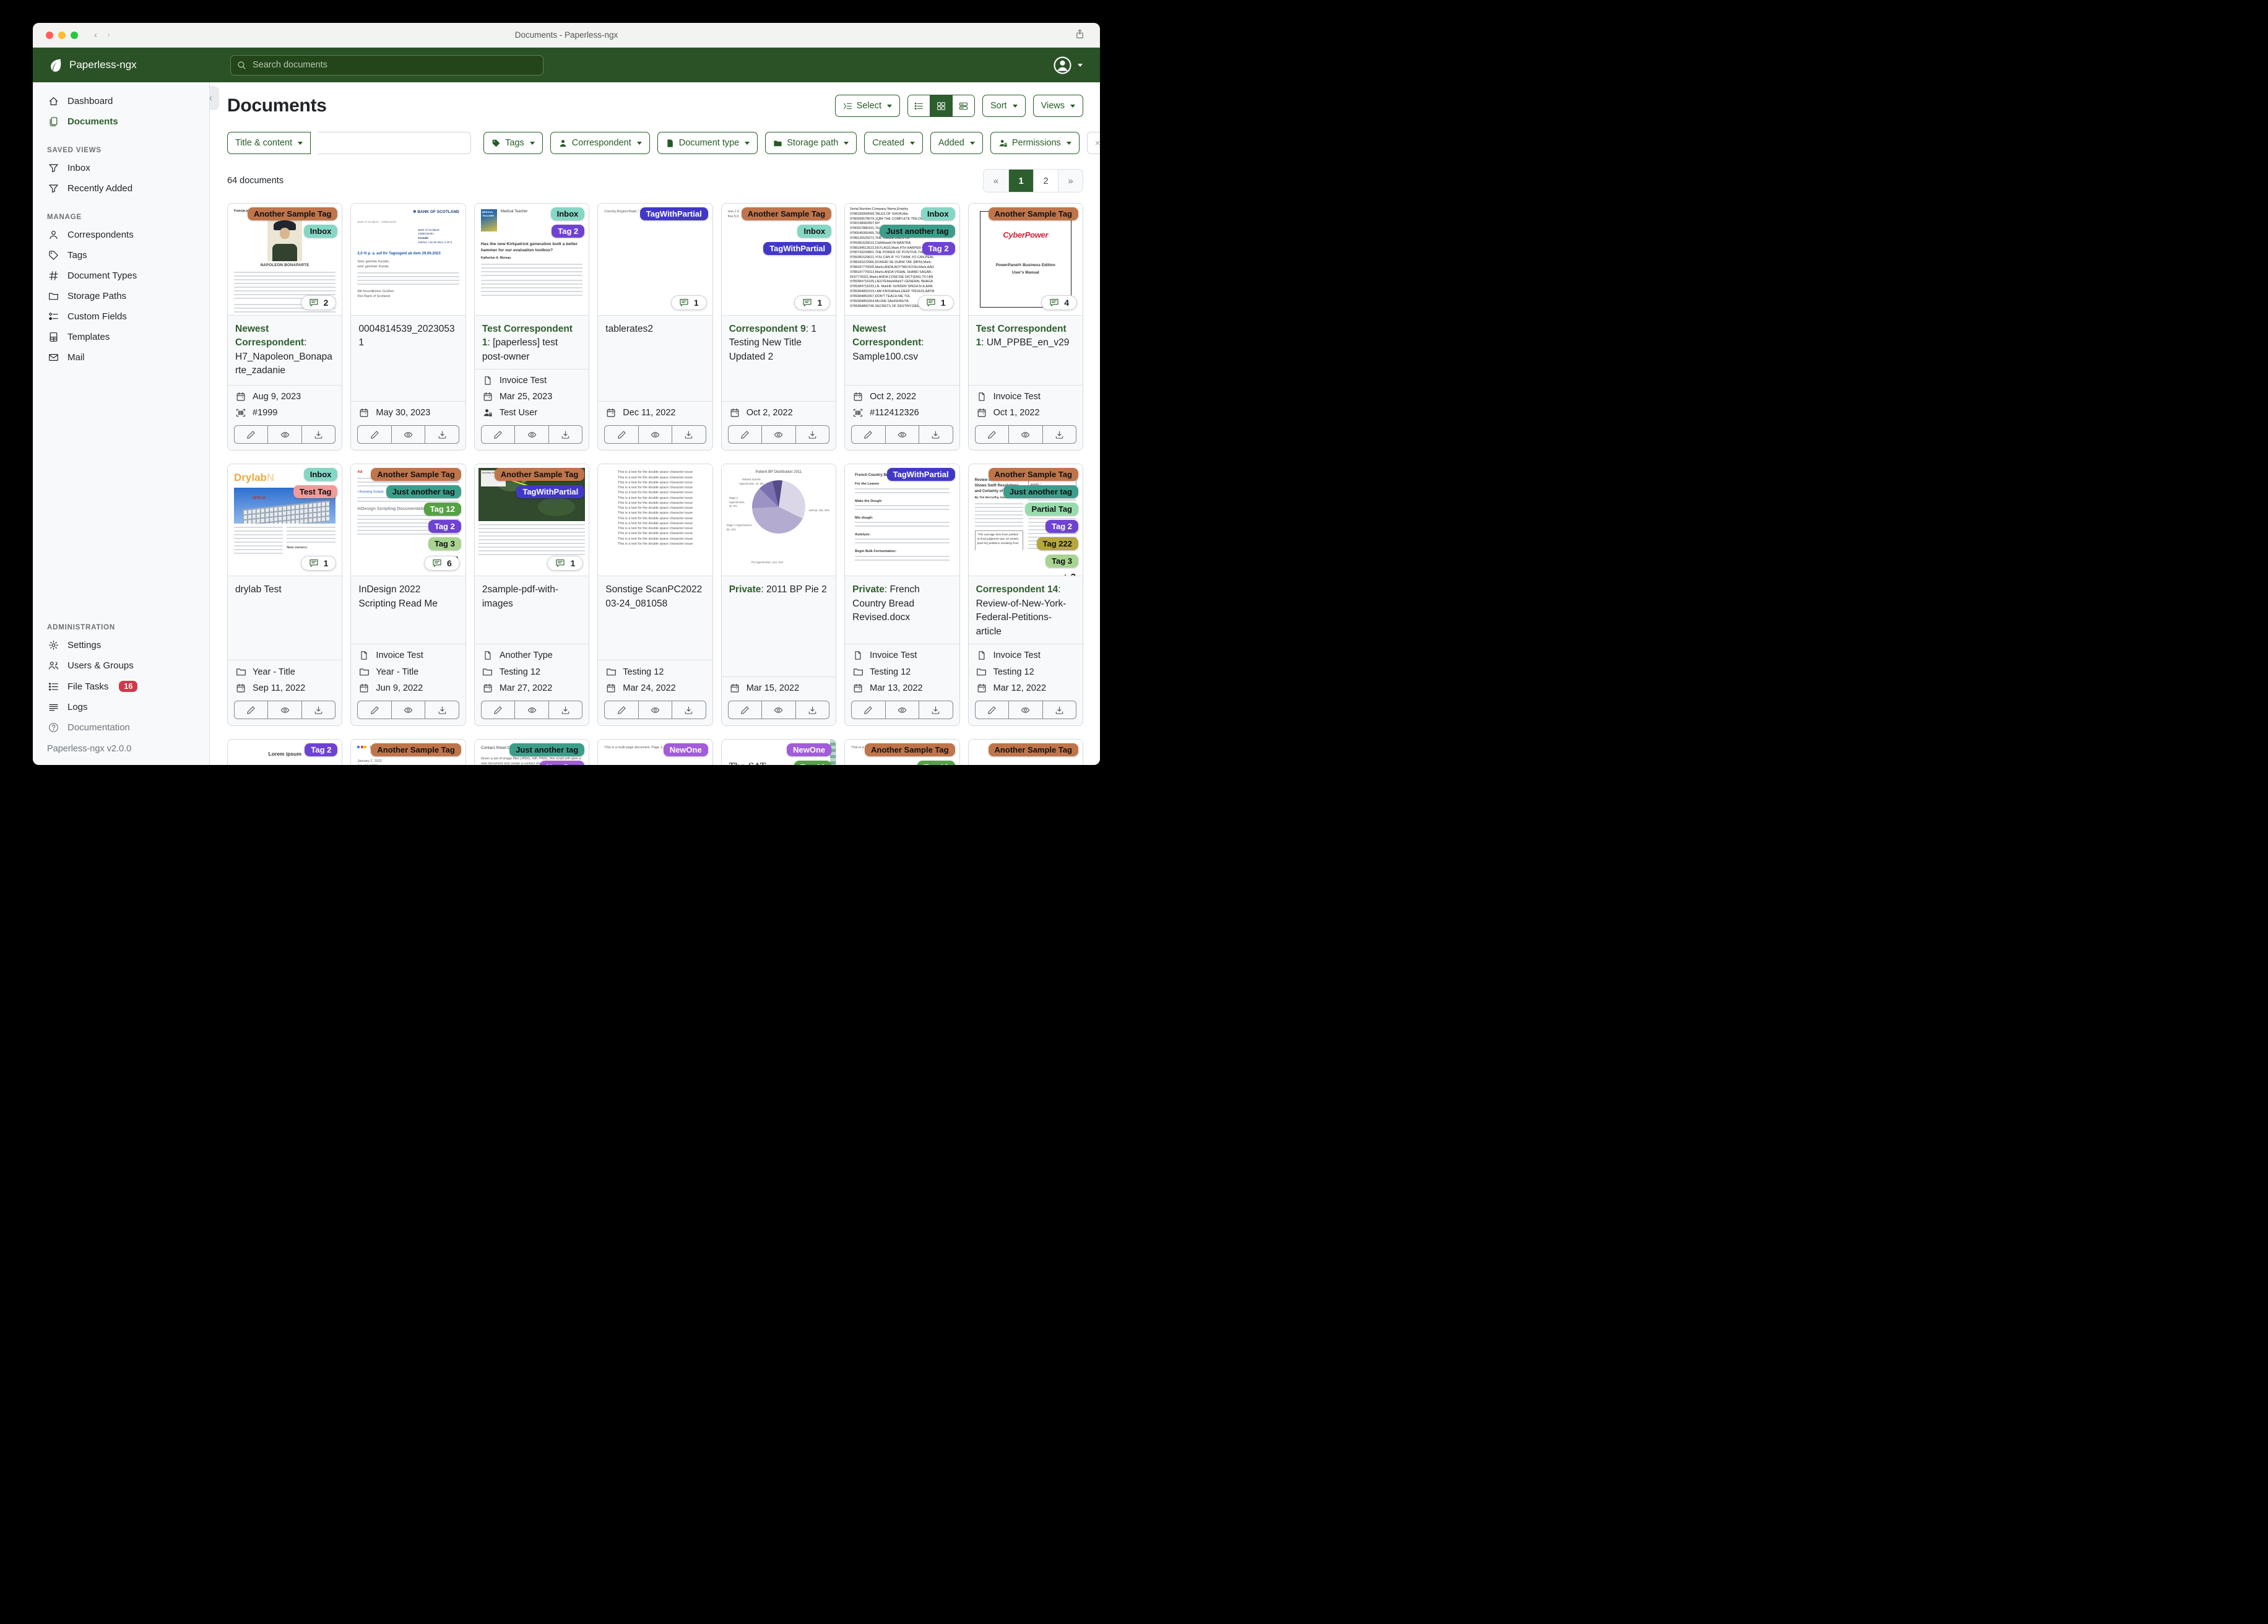  What do you see at coordinates (1080, 34) in the screenshot?
I see `share-icon` at bounding box center [1080, 34].